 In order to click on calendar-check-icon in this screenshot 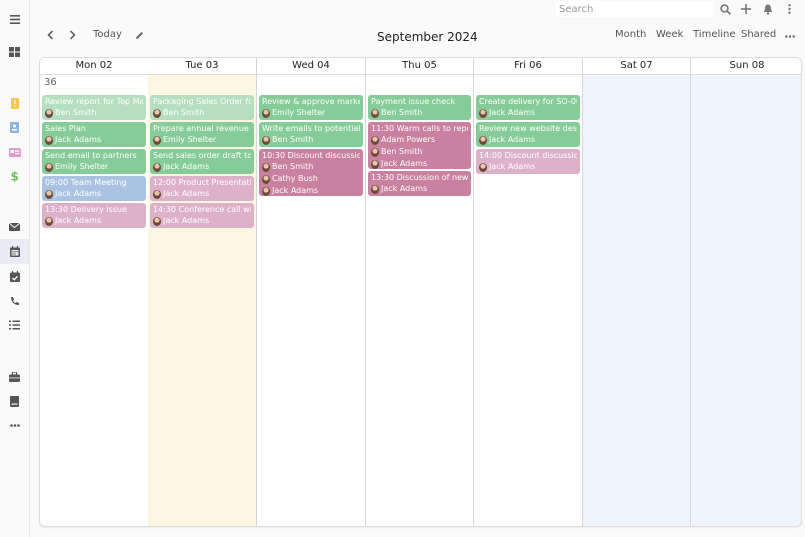, I will do `click(14, 276)`.